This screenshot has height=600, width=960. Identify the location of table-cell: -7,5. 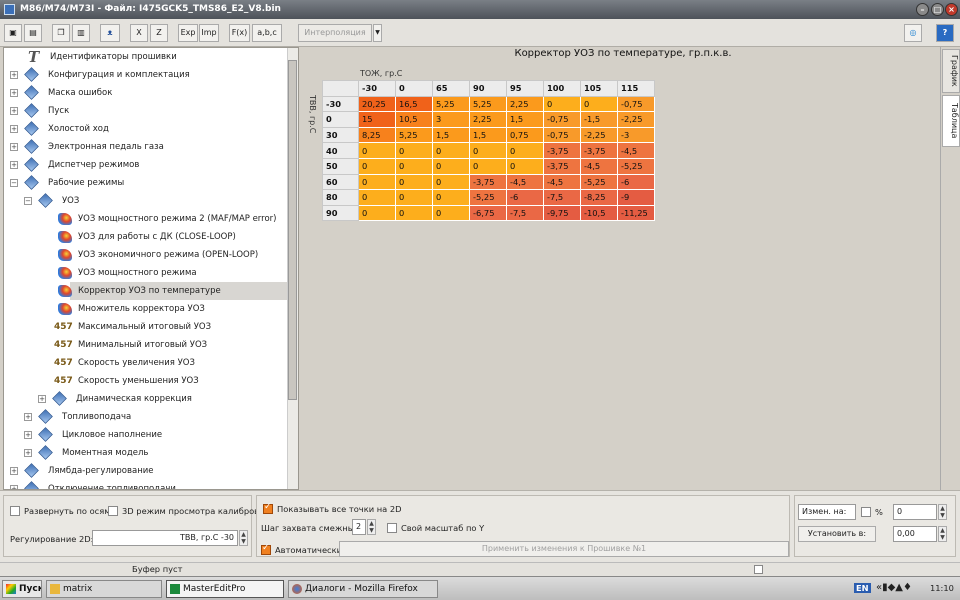
(525, 213).